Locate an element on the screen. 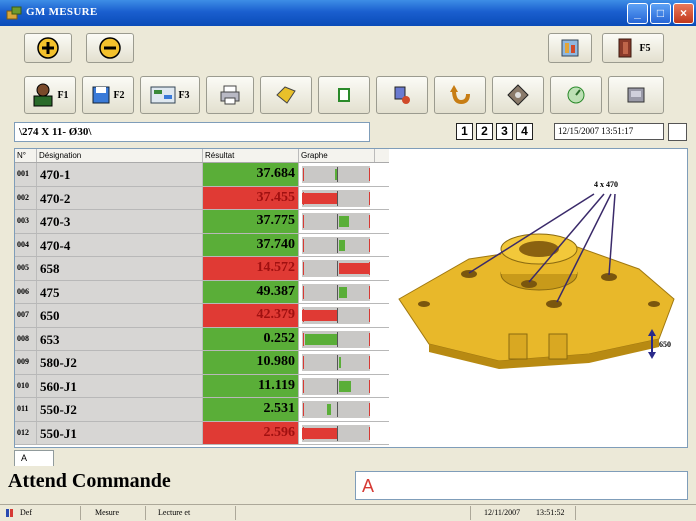  diamond-part-icon is located at coordinates (518, 95).